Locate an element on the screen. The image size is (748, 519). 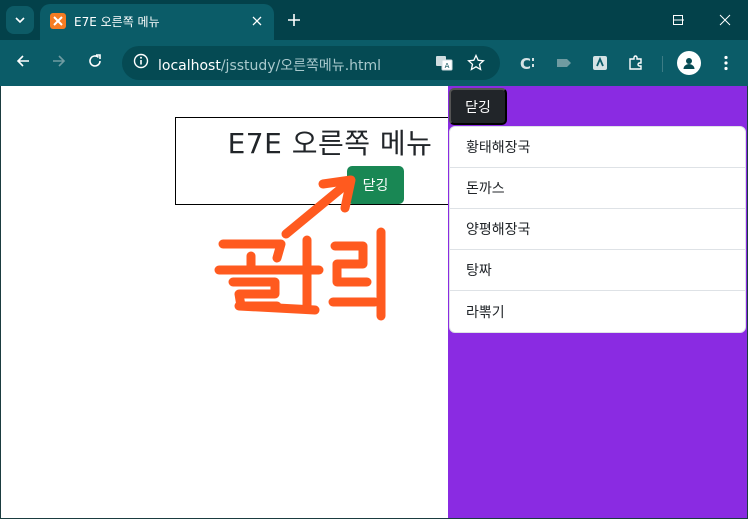
close-icon is located at coordinates (725, 20).